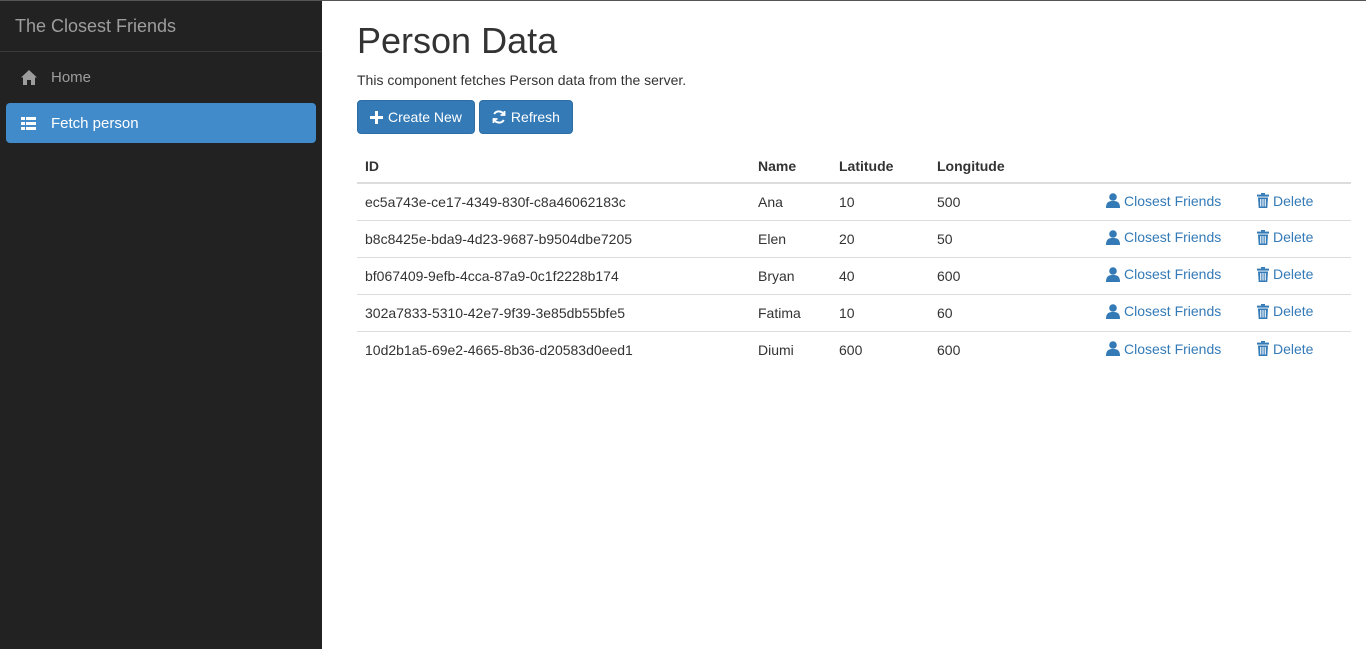  I want to click on cell-name: Elen, so click(790, 238).